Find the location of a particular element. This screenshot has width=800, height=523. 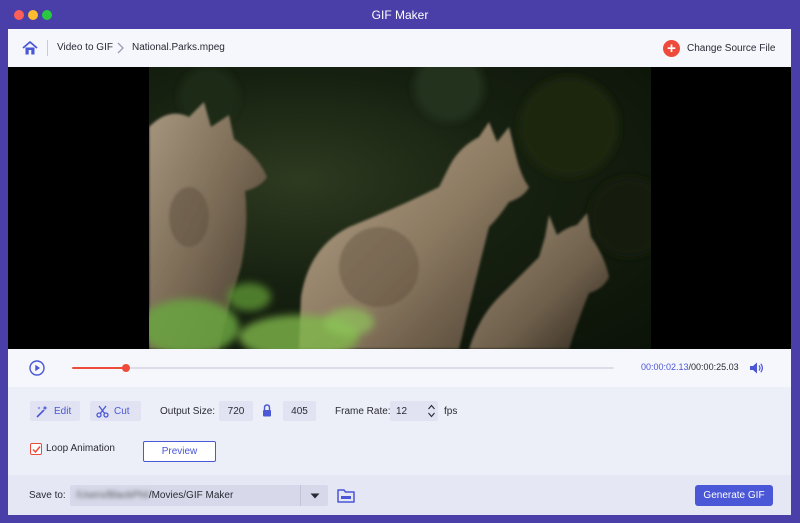

lock-icon is located at coordinates (267, 410).